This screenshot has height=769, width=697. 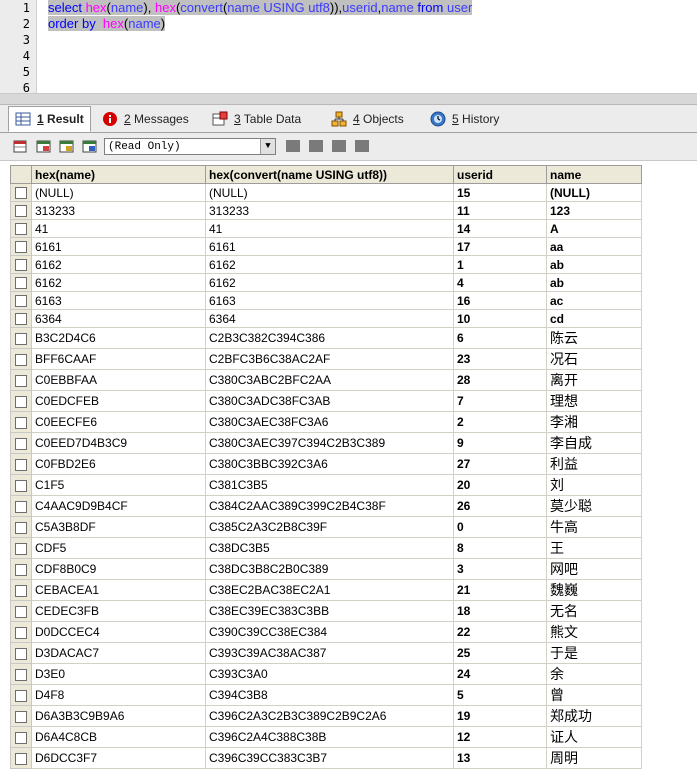 I want to click on table-cell: 1, so click(x=500, y=264).